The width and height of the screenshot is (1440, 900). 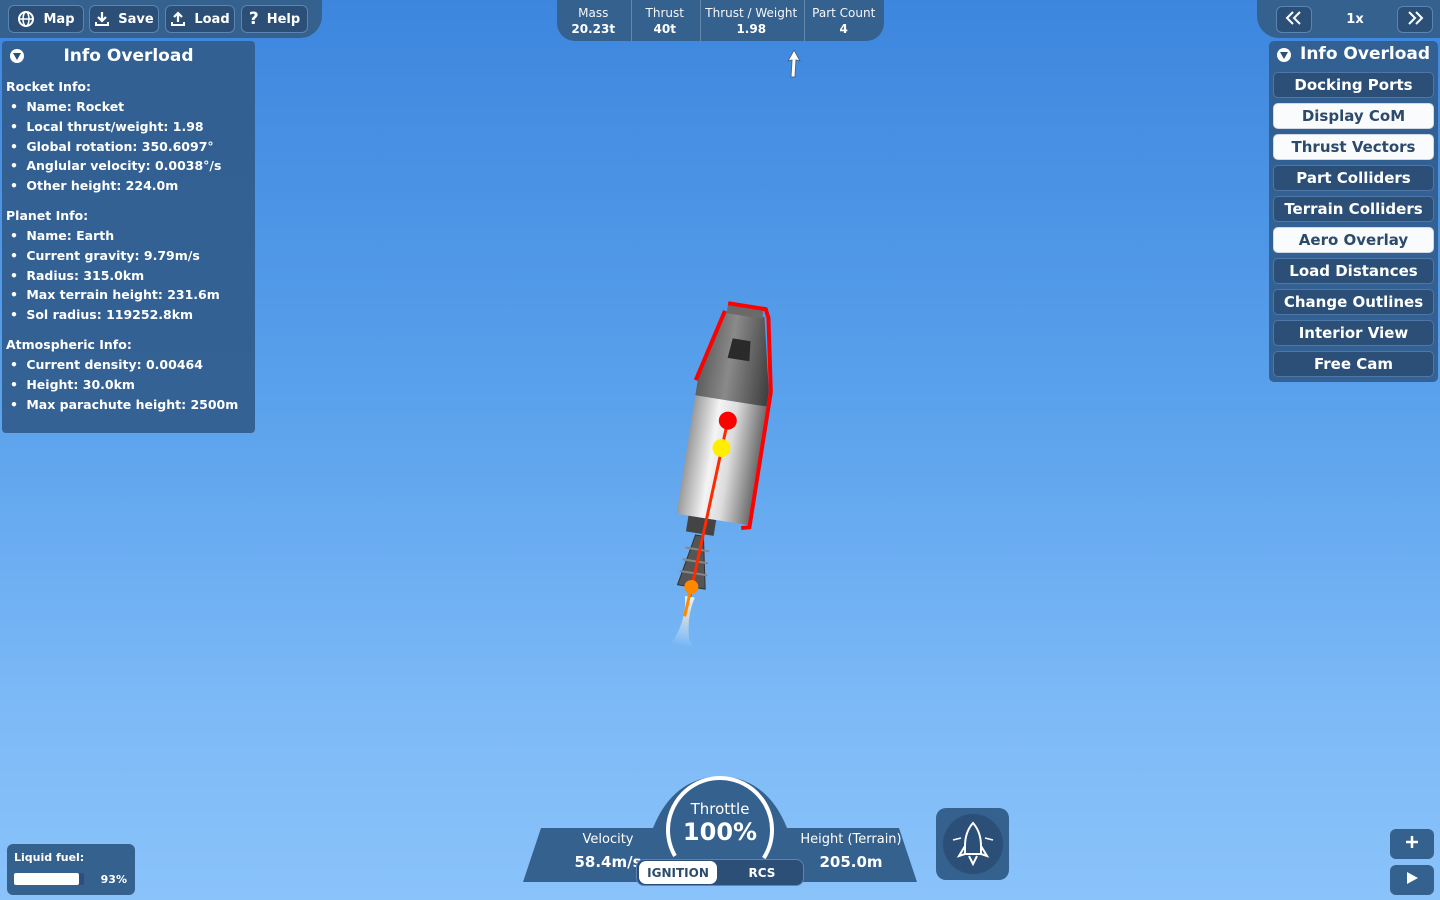 What do you see at coordinates (212, 19) in the screenshot?
I see `load-button-label: Load` at bounding box center [212, 19].